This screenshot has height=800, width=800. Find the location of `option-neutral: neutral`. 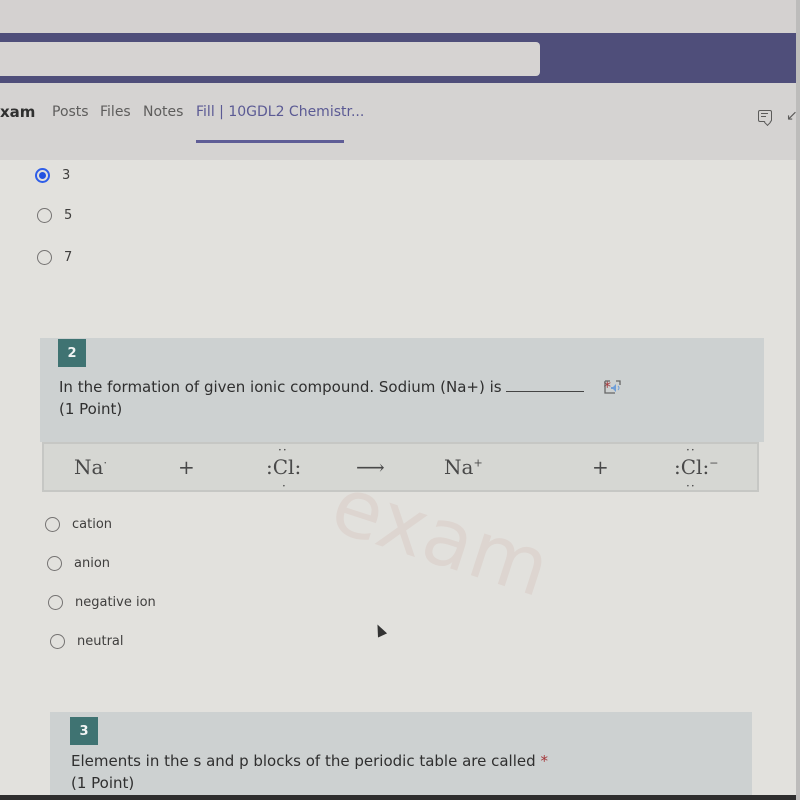

option-neutral: neutral is located at coordinates (87, 641).